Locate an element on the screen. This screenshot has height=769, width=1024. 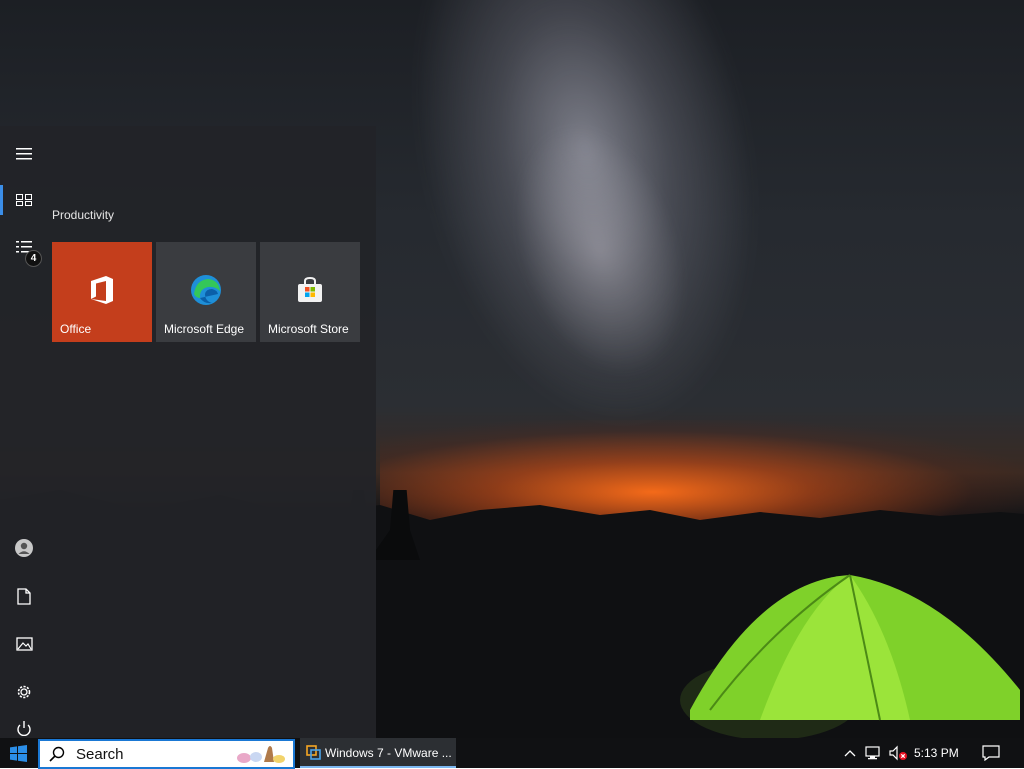
start-button is located at coordinates (18, 753).